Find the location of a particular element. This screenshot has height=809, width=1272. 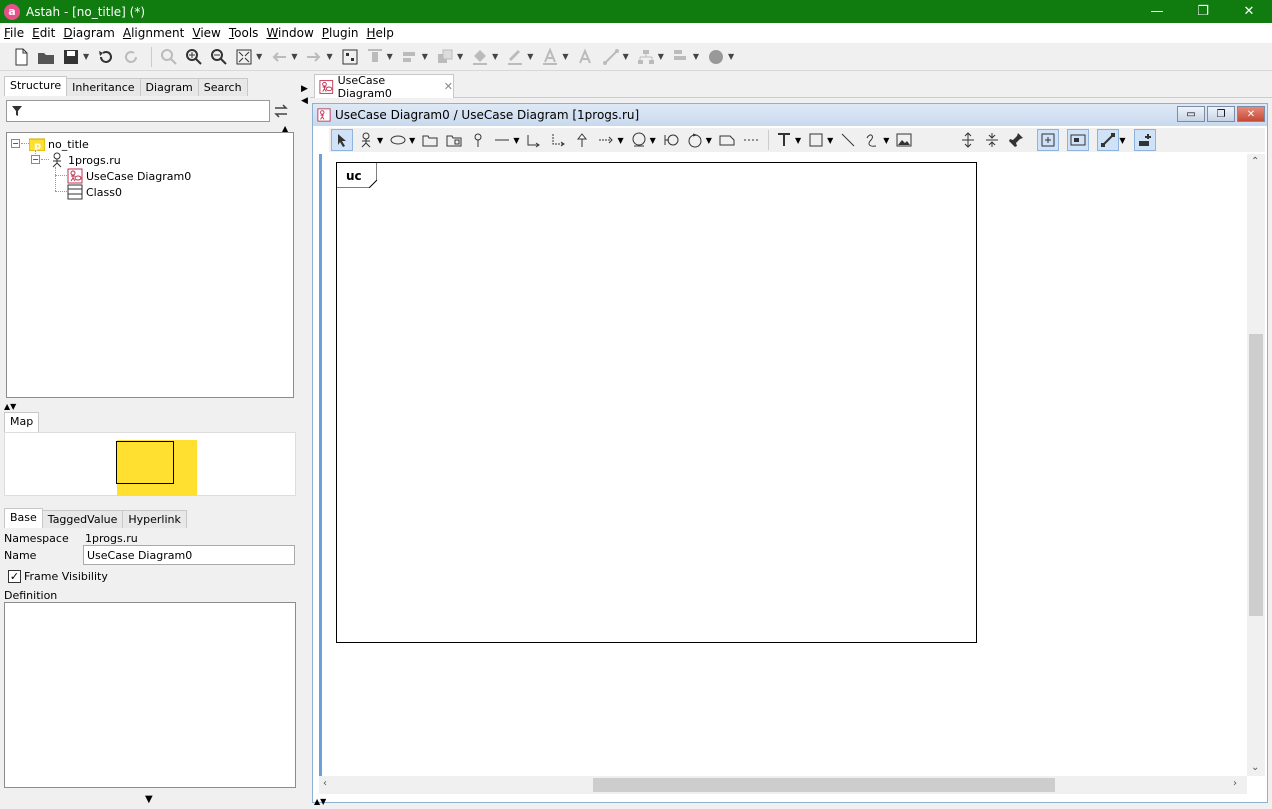

tab-base: Base is located at coordinates (23, 518).